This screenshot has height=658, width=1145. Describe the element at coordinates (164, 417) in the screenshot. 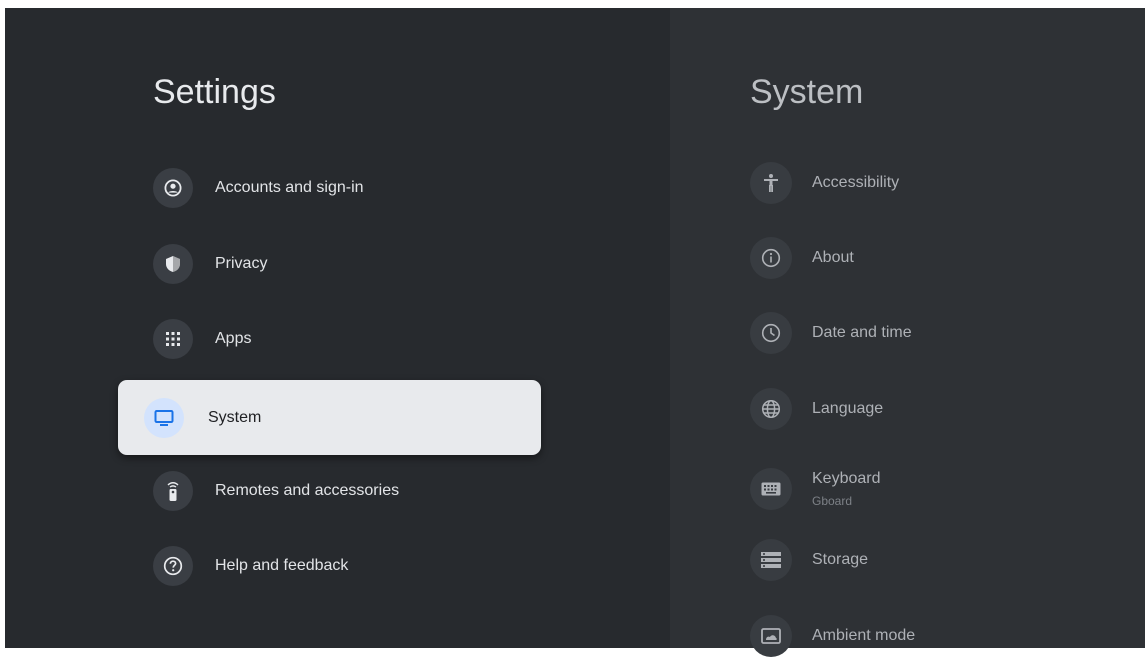

I see `tv-icon` at that location.